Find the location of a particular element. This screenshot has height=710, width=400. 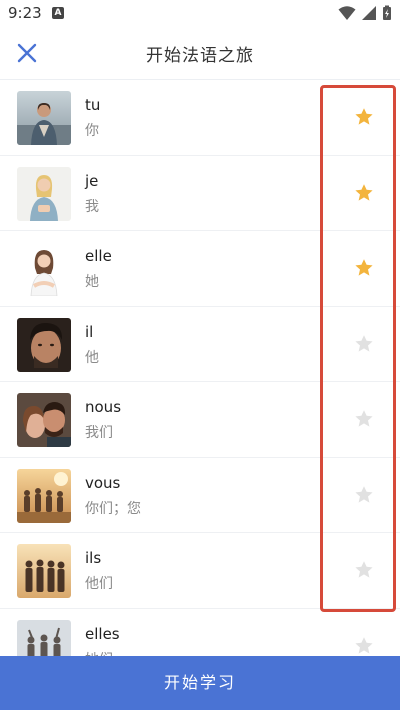

status-bar: 9:23 A is located at coordinates (200, 13).